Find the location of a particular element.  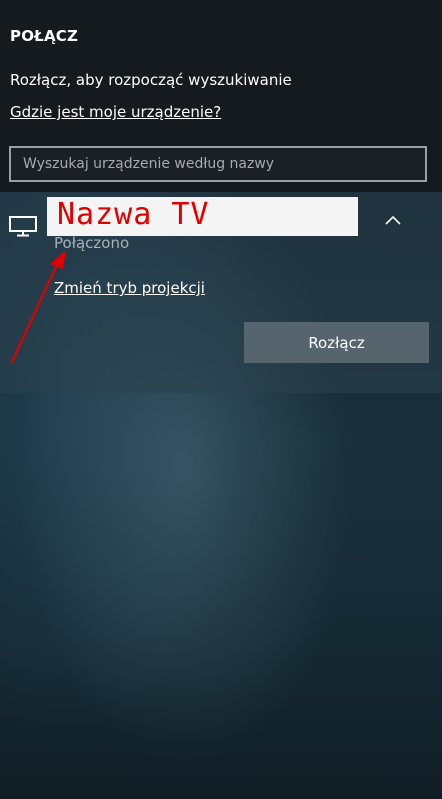

device-search-input is located at coordinates (218, 164).